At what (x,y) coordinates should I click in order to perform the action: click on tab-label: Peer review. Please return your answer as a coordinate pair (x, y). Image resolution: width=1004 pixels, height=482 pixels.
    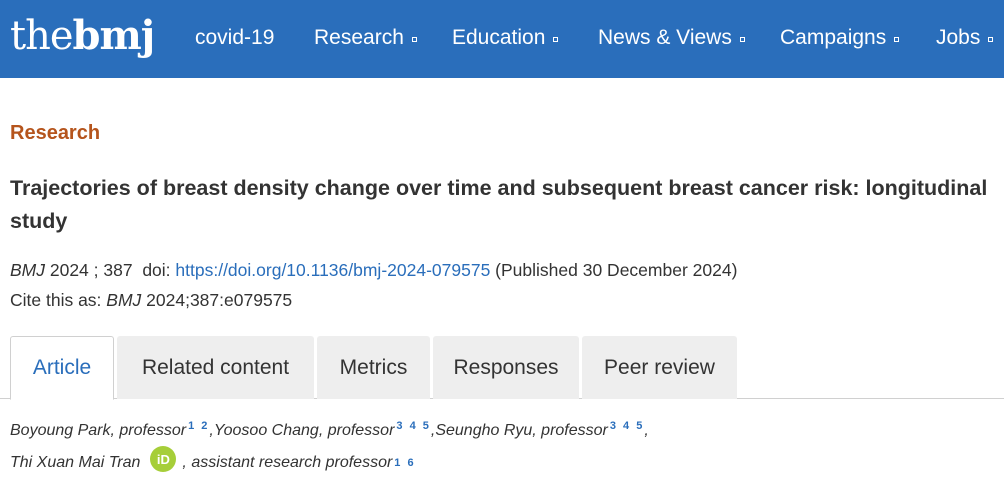
    Looking at the image, I should click on (659, 367).